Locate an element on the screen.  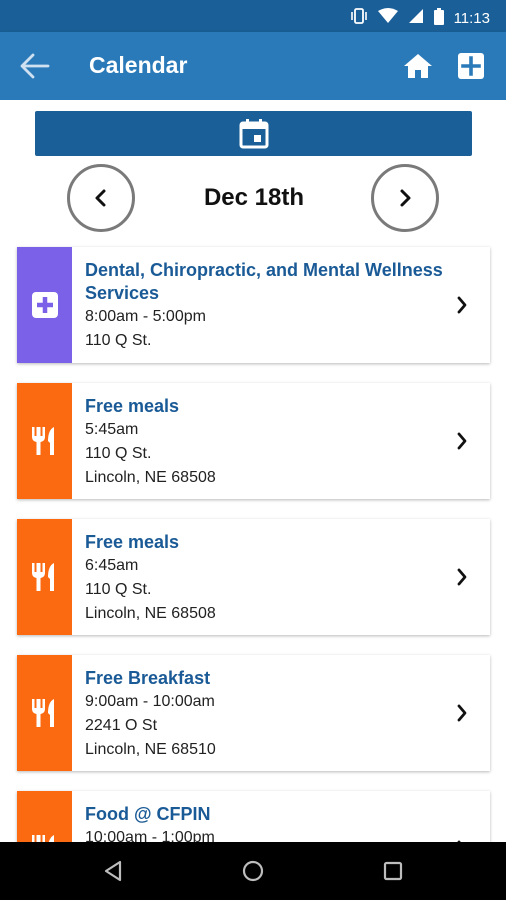
event-time: 6:45am is located at coordinates (112, 565).